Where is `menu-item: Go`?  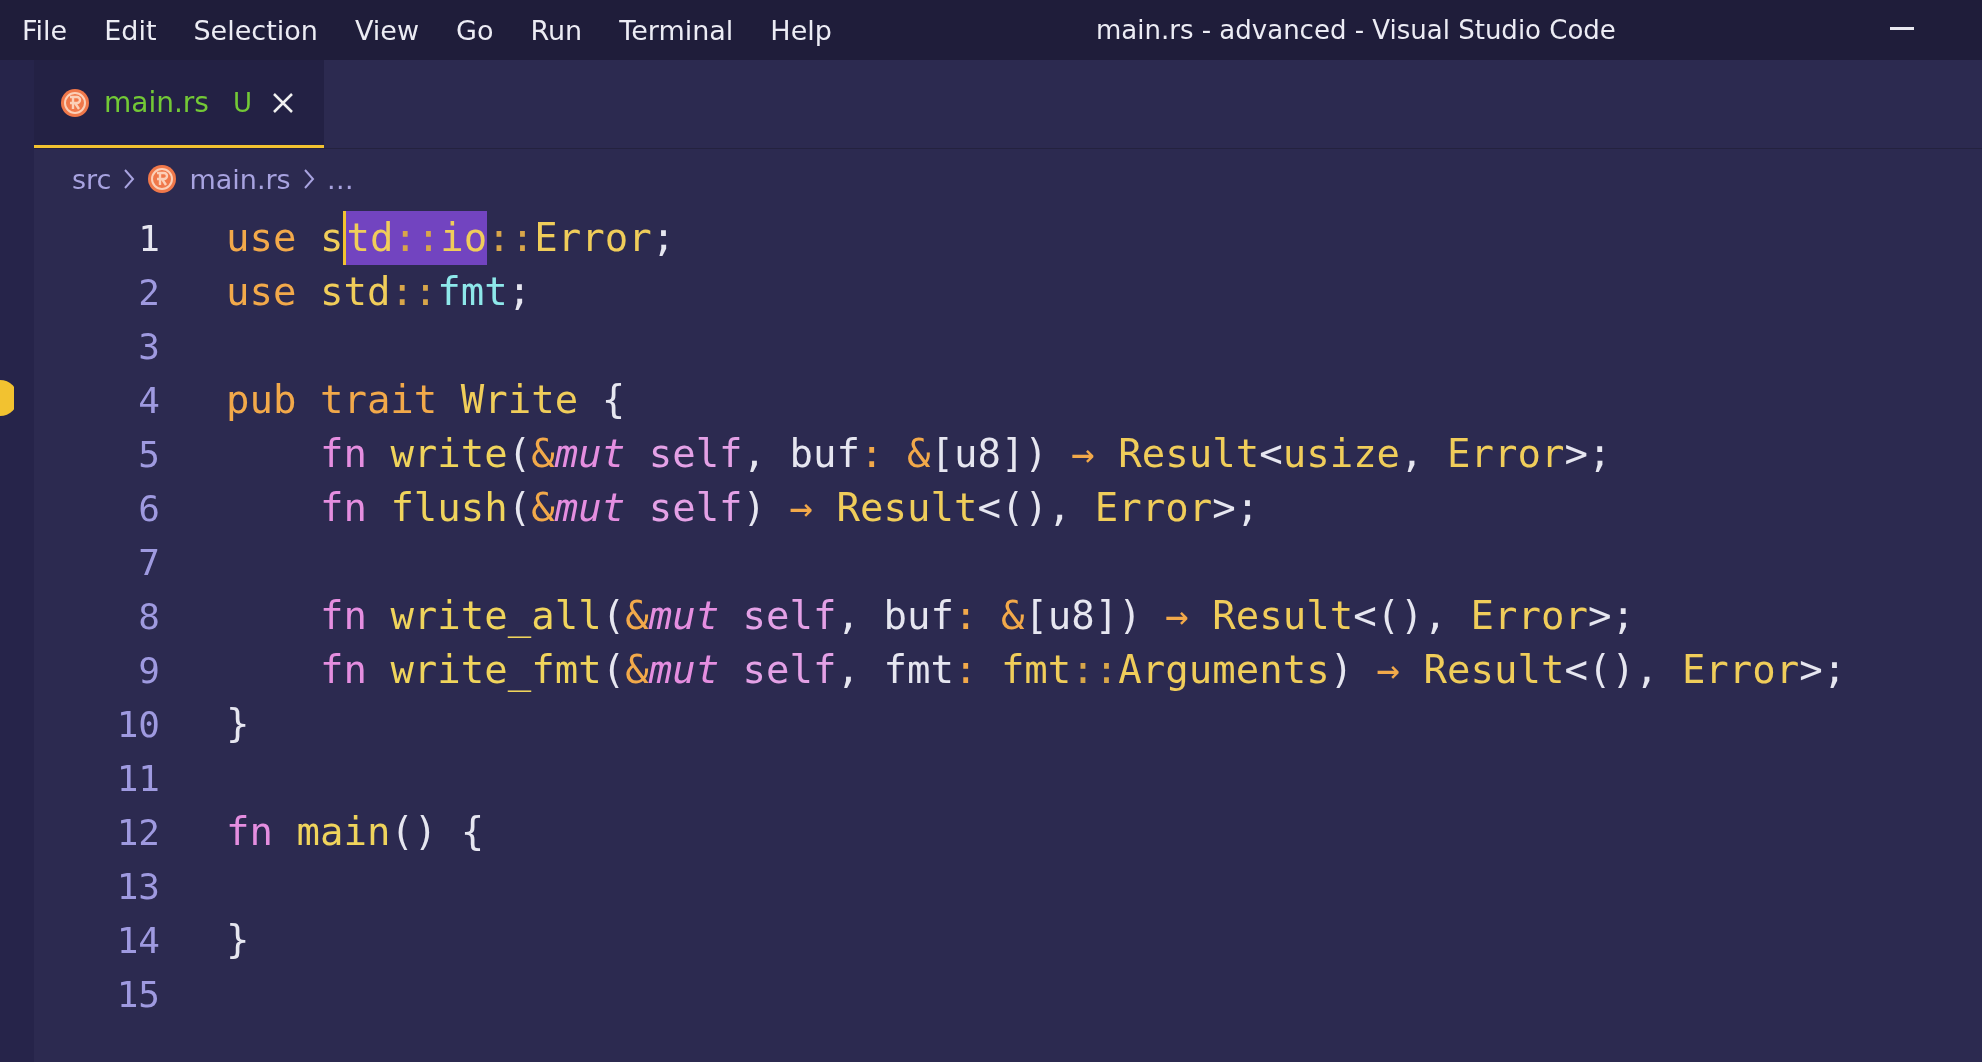 menu-item: Go is located at coordinates (475, 30).